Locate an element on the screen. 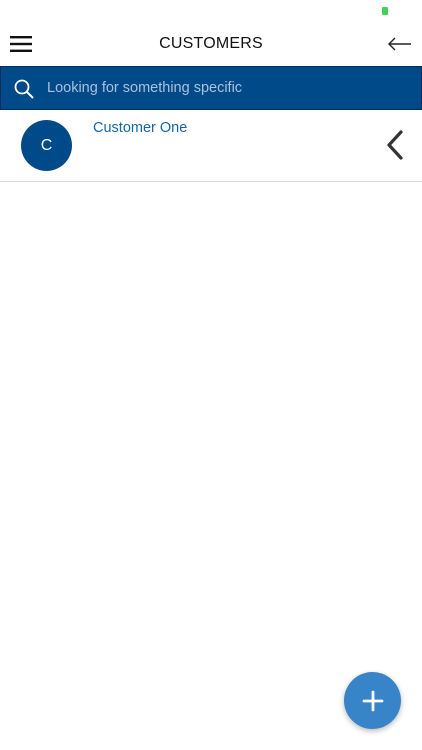  chevron-left-icon is located at coordinates (395, 145).